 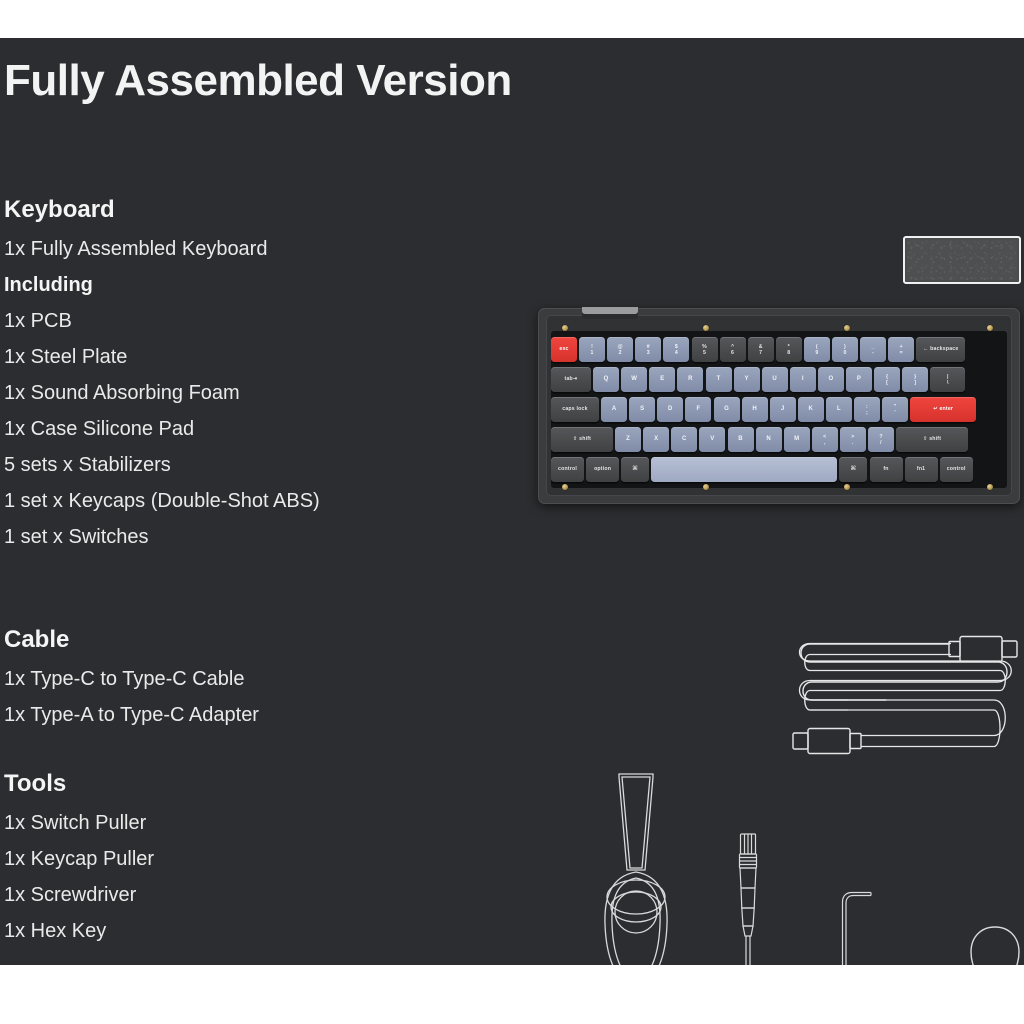 I want to click on key-space: :;, so click(x=867, y=409).